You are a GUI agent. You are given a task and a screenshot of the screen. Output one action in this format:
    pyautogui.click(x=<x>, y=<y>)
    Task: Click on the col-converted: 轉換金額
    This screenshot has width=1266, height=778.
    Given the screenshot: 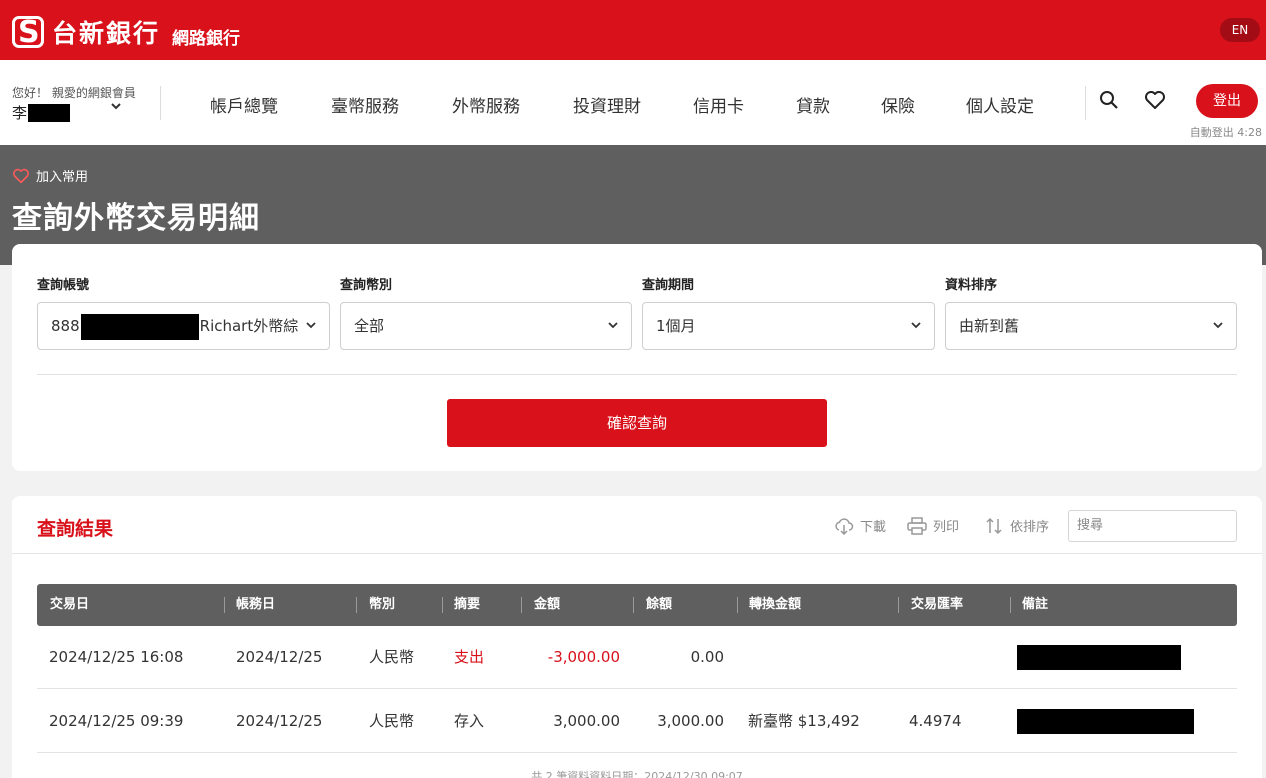 What is the action you would take?
    pyautogui.click(x=775, y=605)
    